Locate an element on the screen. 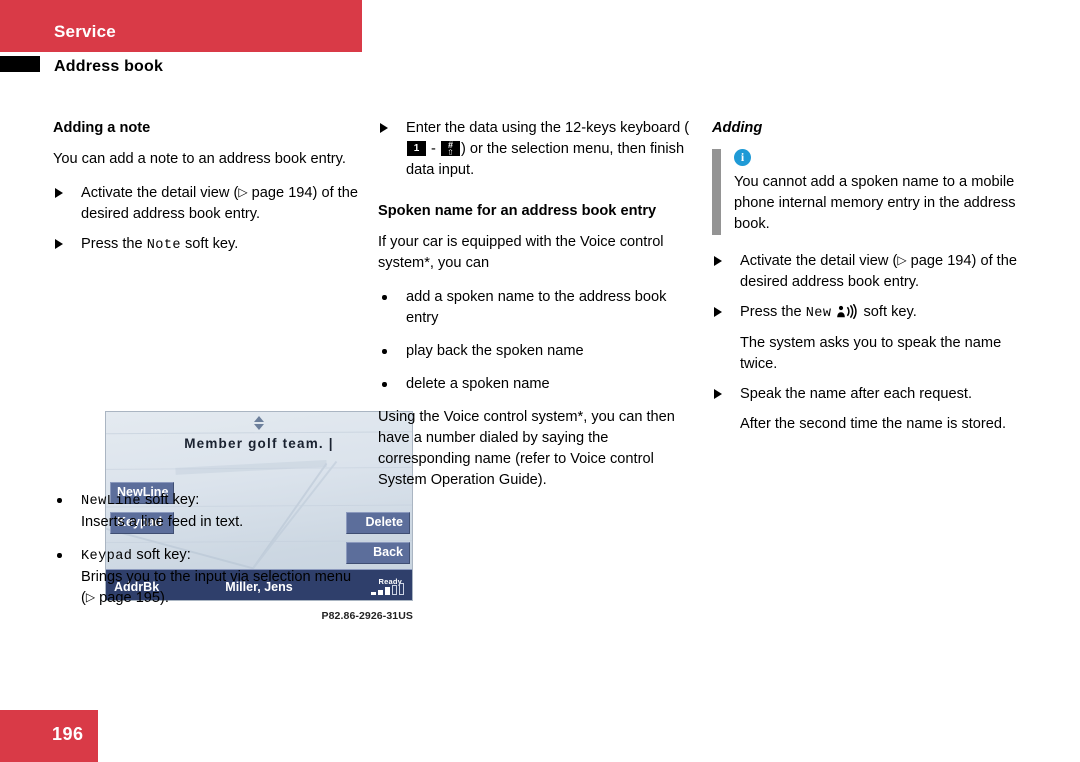  section-title: Service is located at coordinates (85, 31).